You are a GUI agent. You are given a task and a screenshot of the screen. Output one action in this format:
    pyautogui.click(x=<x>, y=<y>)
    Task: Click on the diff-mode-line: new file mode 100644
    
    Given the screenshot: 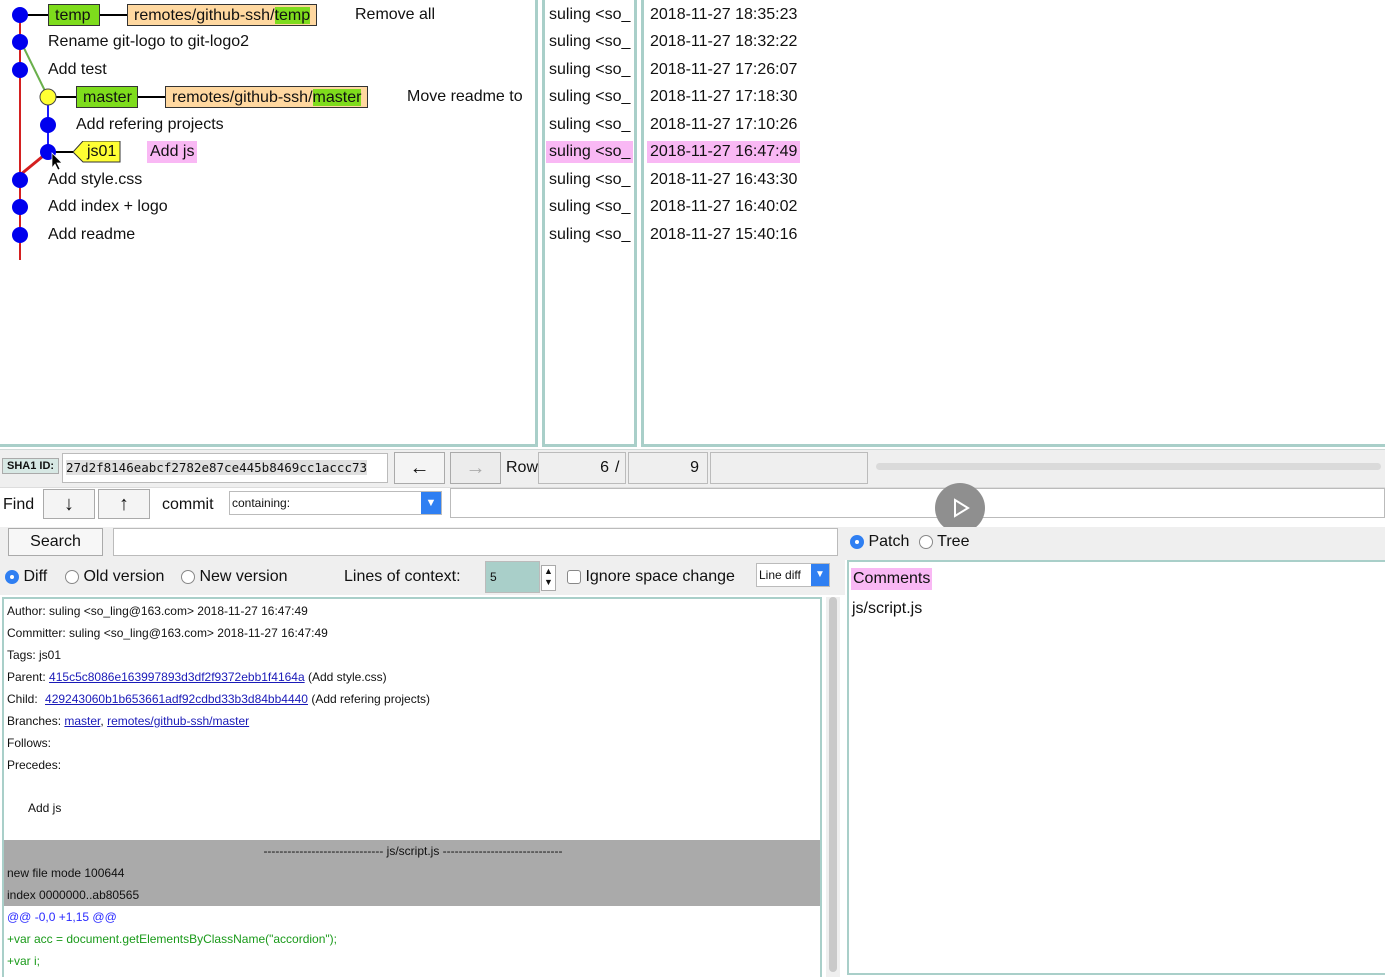 What is the action you would take?
    pyautogui.click(x=412, y=873)
    